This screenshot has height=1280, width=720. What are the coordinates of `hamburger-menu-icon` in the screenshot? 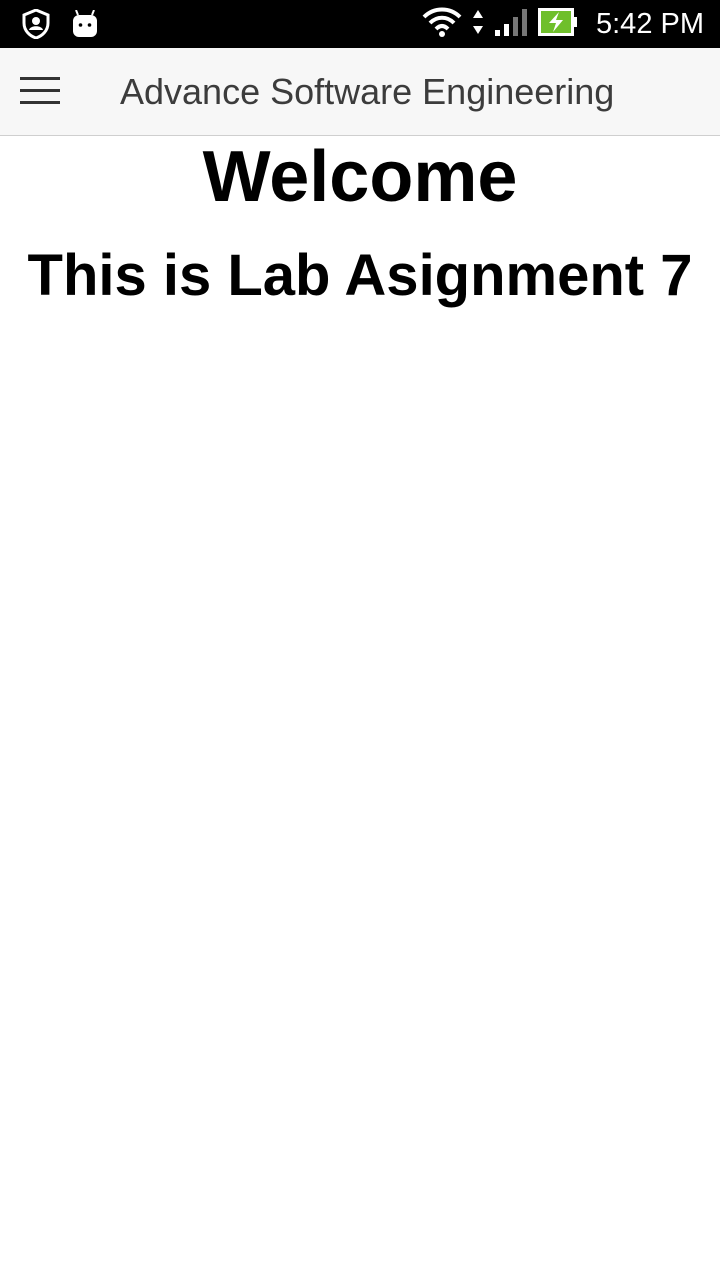 It's located at (40, 92).